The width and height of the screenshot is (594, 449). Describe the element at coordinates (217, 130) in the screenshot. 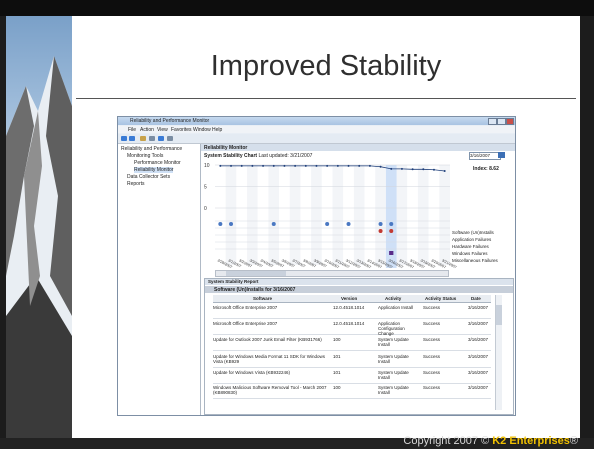

I see `menu-help: Help` at that location.